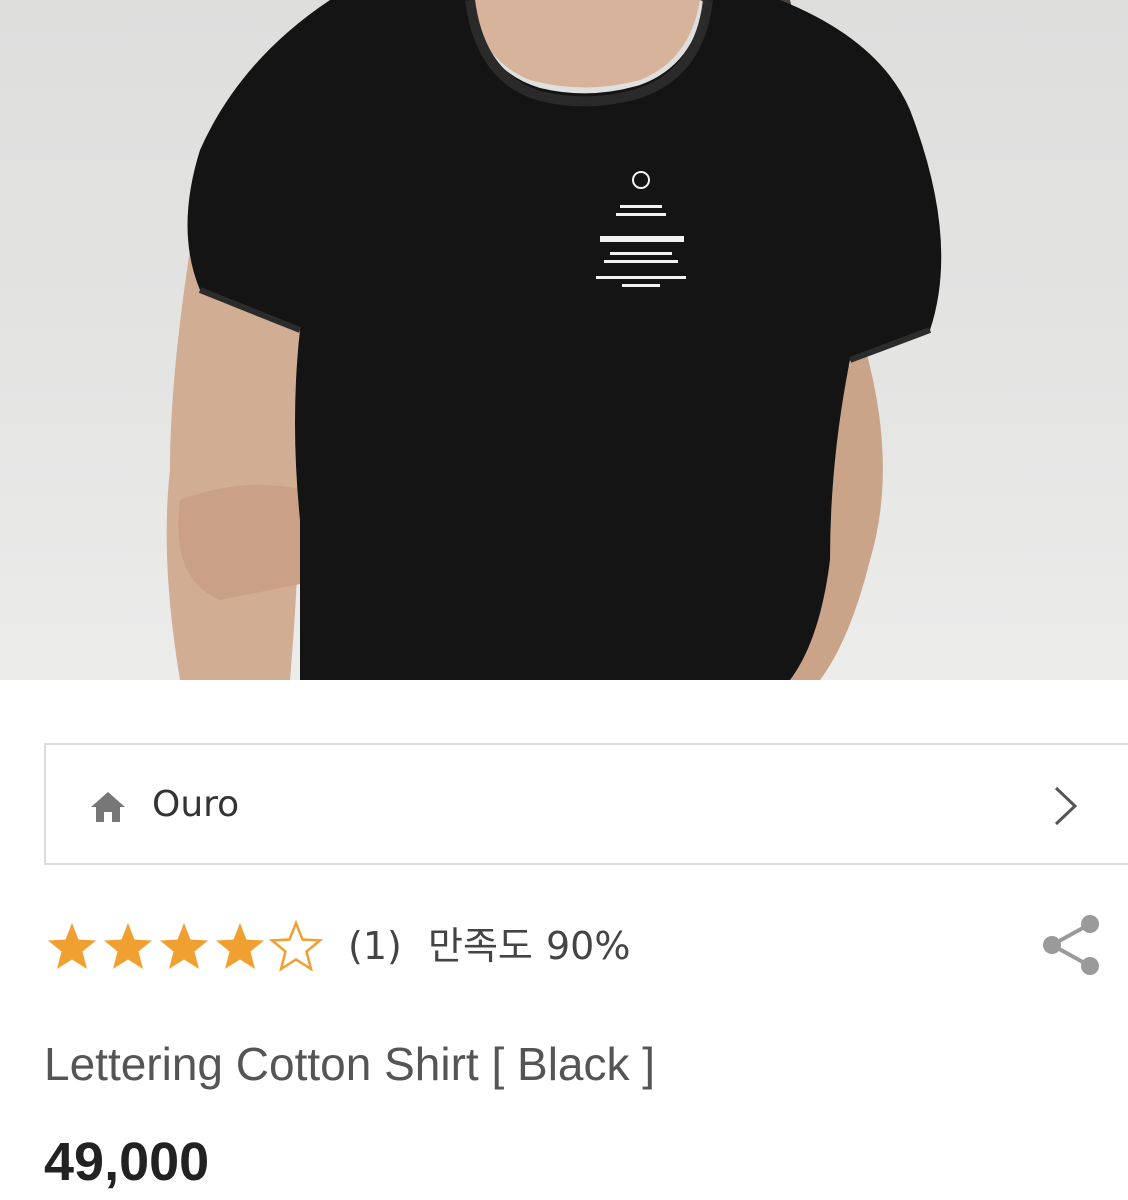  I want to click on satisfaction-value: 90%, so click(588, 946).